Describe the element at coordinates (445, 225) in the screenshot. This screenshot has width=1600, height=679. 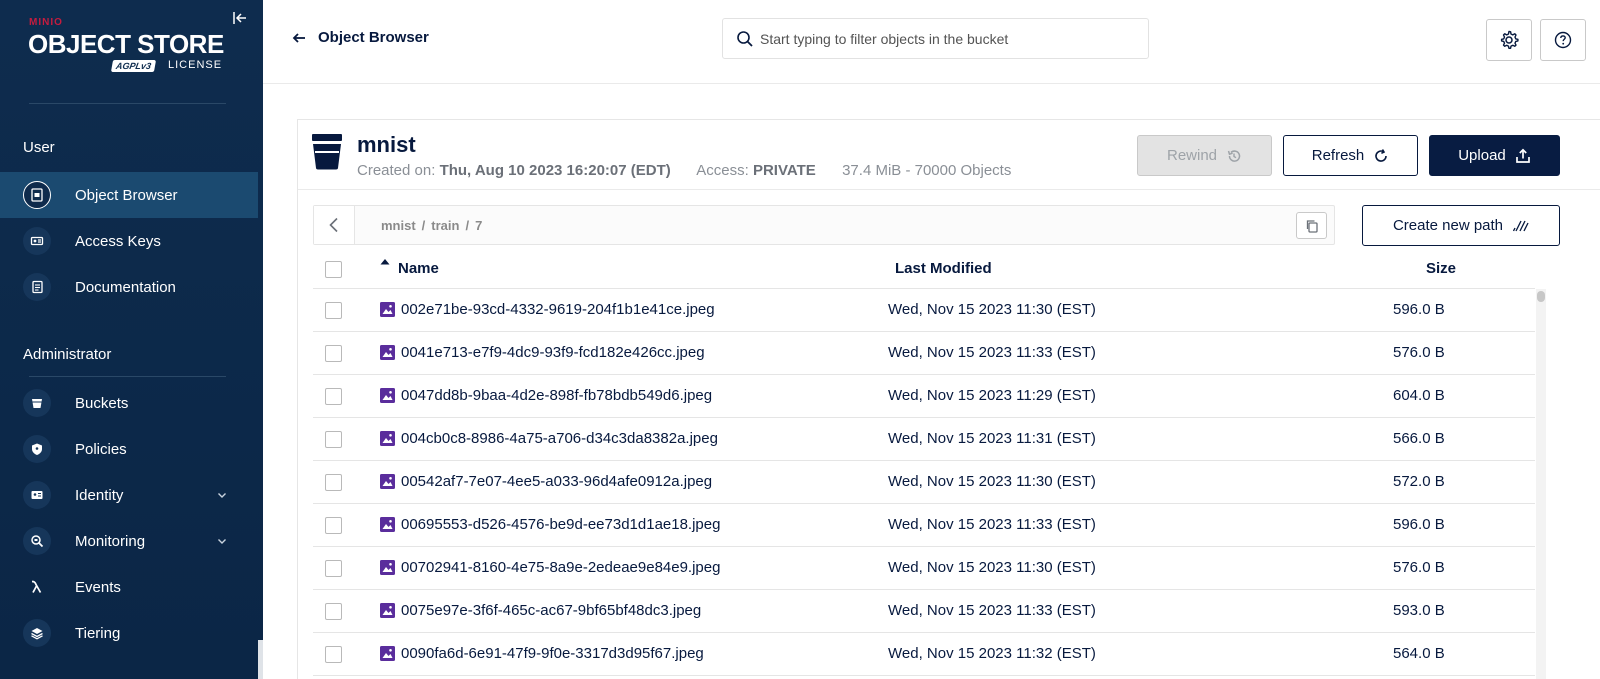
I see `breadcrumb-segment: train` at that location.